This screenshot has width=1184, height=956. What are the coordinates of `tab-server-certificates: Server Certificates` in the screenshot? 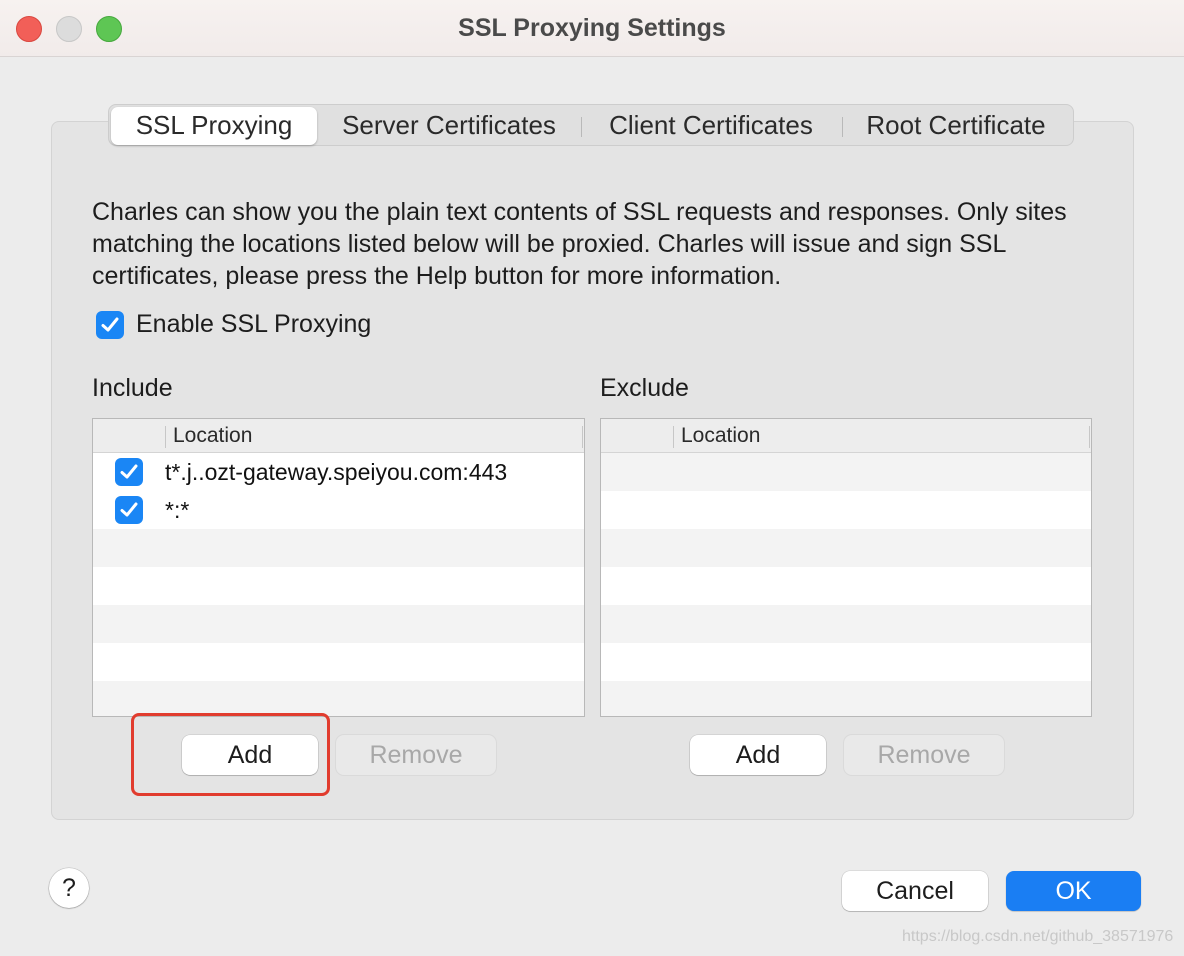 It's located at (449, 126).